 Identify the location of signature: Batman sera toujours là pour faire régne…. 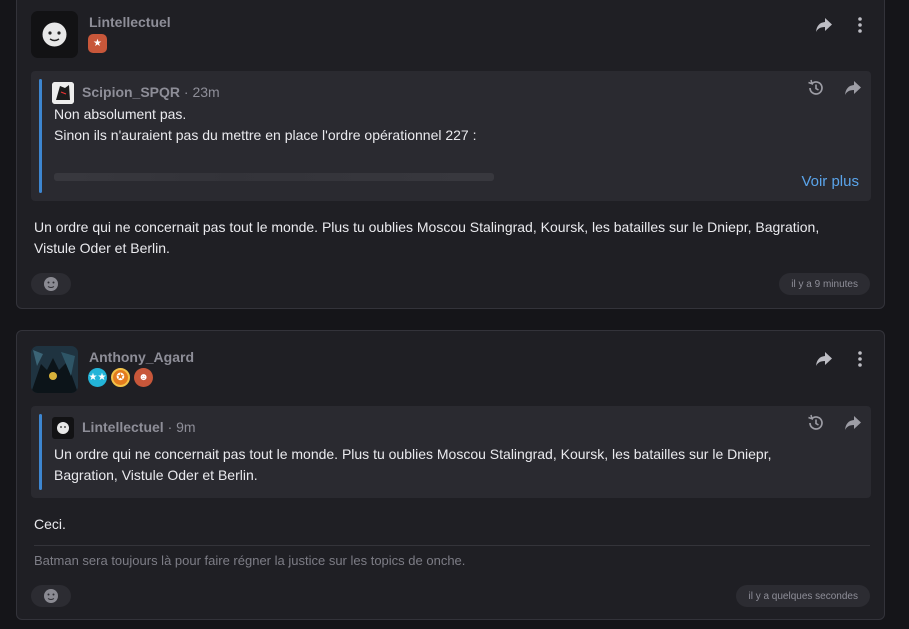
(250, 560).